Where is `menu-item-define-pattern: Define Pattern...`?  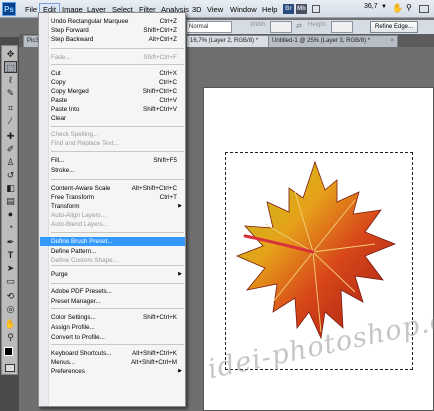
menu-item-define-pattern: Define Pattern... is located at coordinates (112, 251).